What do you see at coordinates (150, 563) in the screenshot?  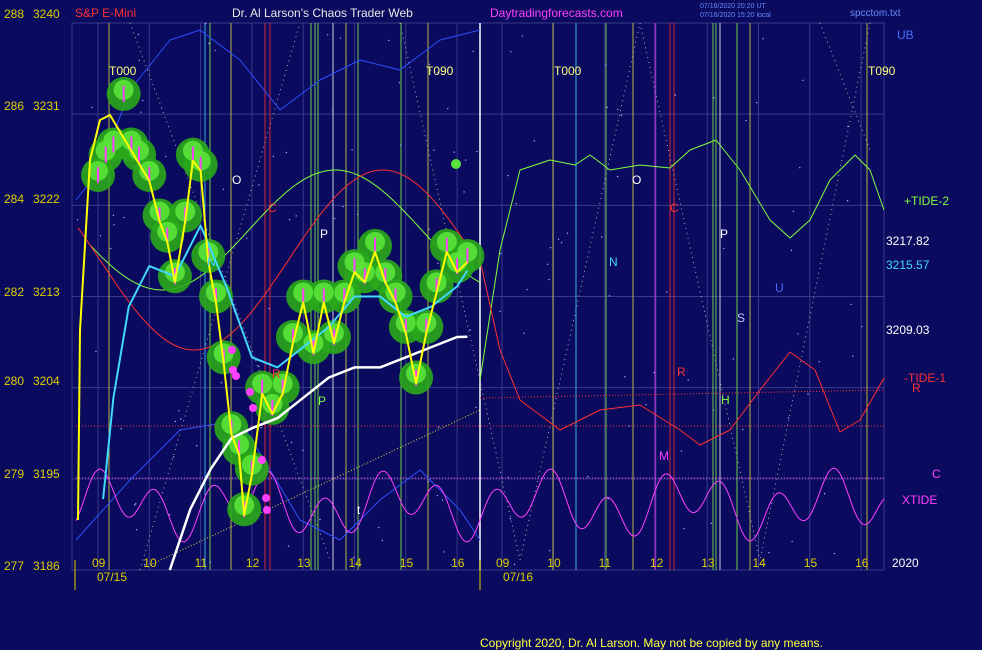 I see `hour-tick-label: 10` at bounding box center [150, 563].